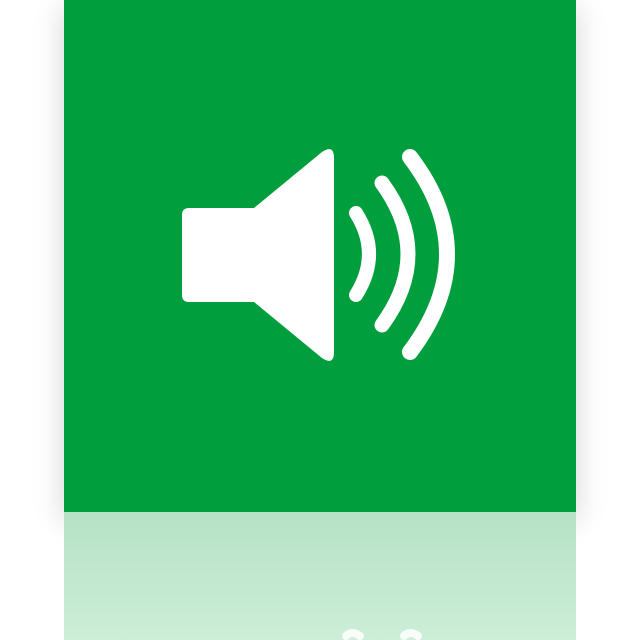  Describe the element at coordinates (258, 255) in the screenshot. I see `speaker-cone` at that location.